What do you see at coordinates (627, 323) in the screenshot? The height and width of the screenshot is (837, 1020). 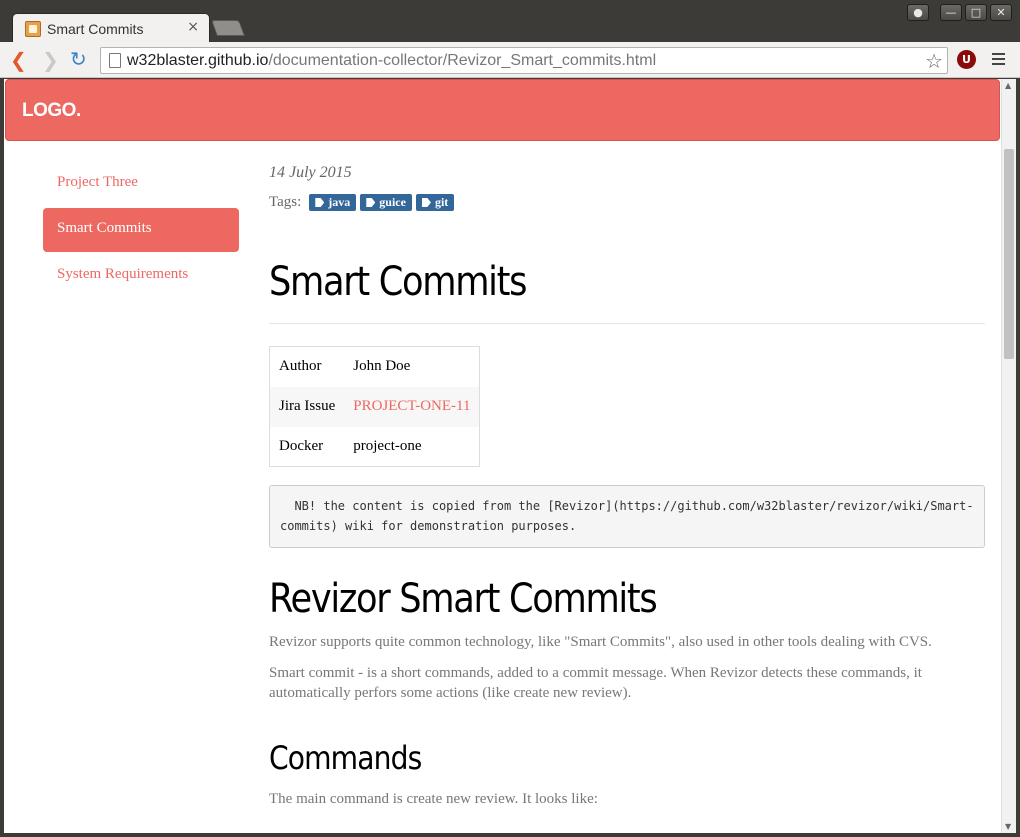 I see `title-divider` at bounding box center [627, 323].